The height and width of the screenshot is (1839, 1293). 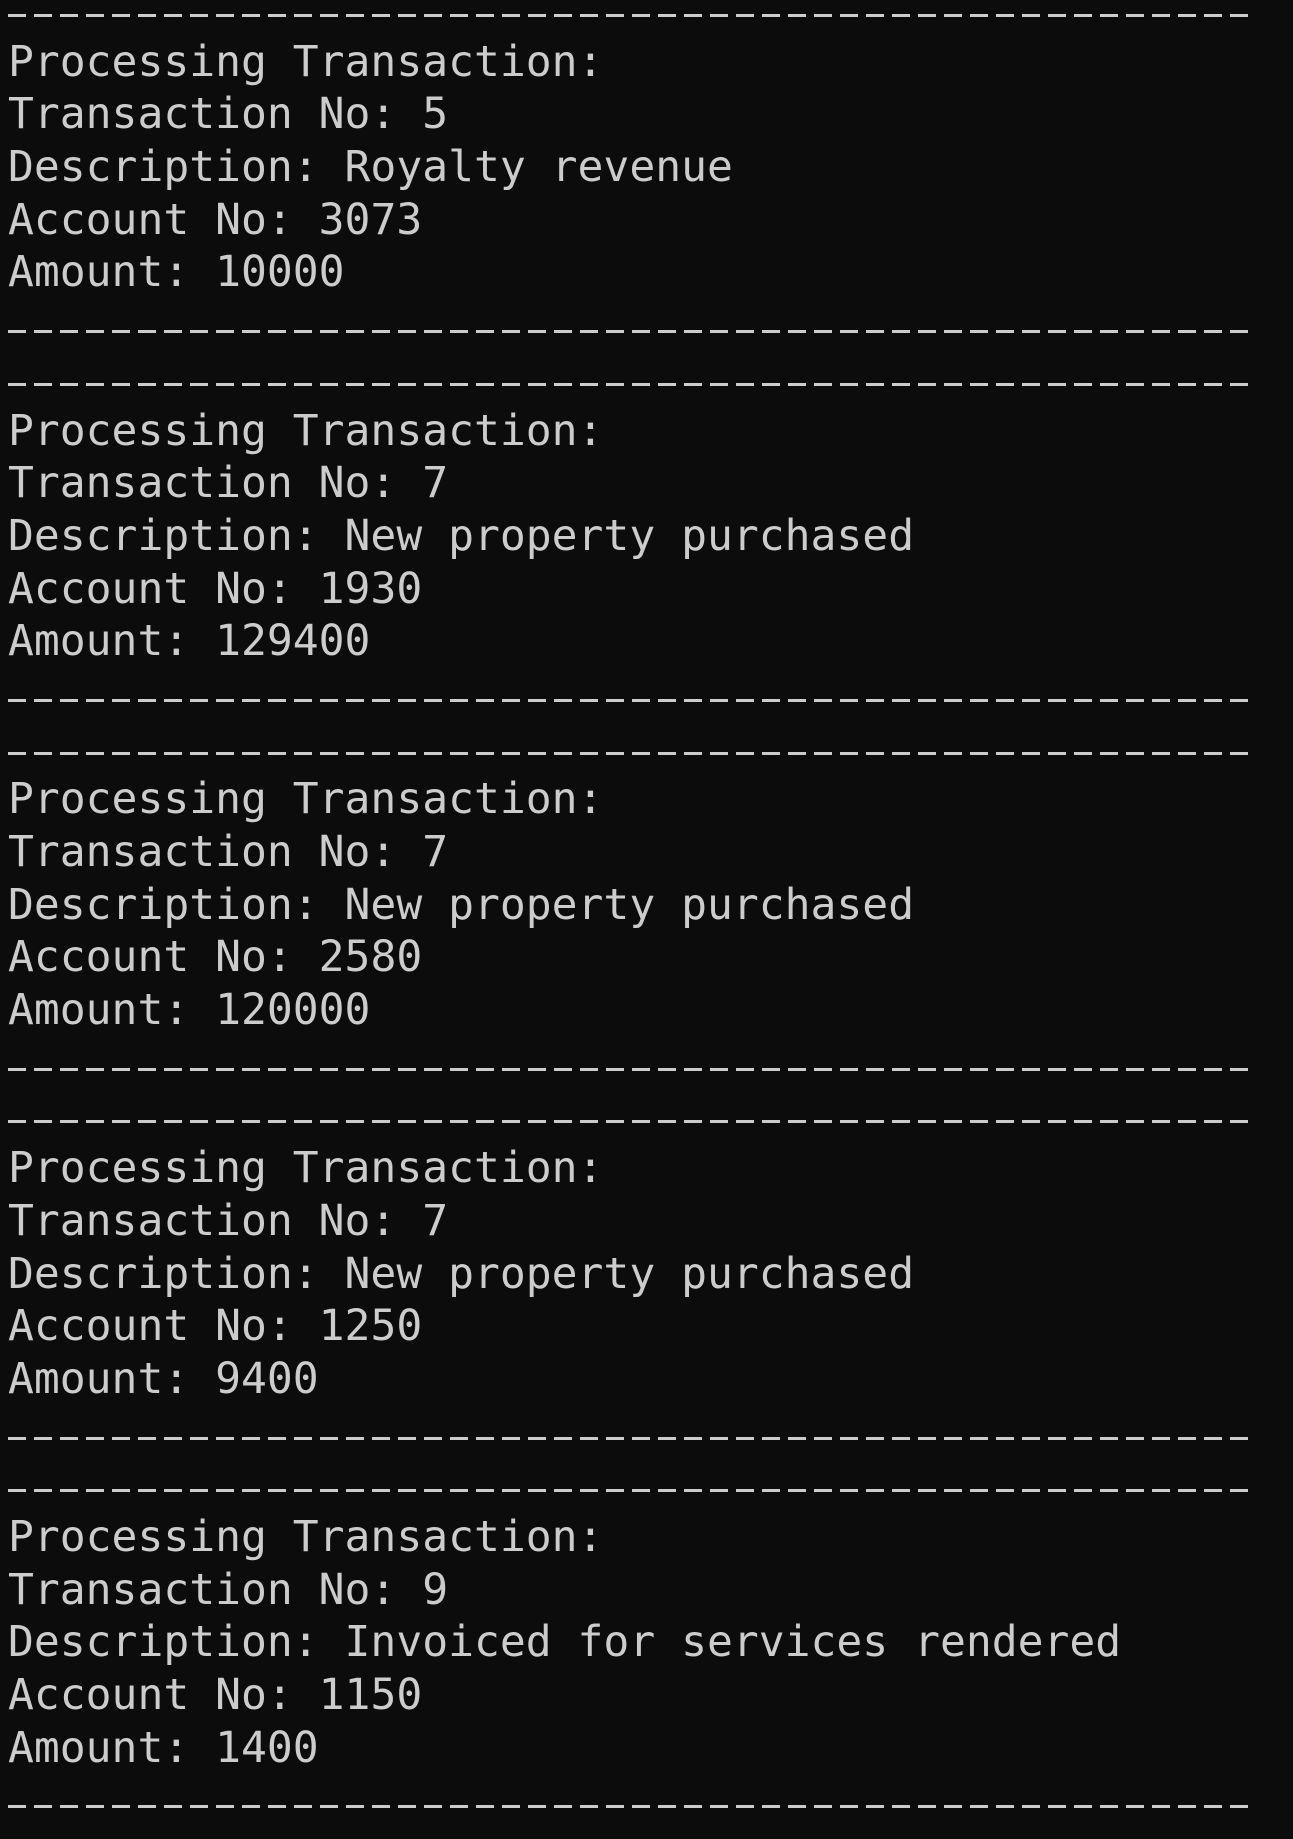 What do you see at coordinates (435, 114) in the screenshot?
I see `transaction-no-value: 5` at bounding box center [435, 114].